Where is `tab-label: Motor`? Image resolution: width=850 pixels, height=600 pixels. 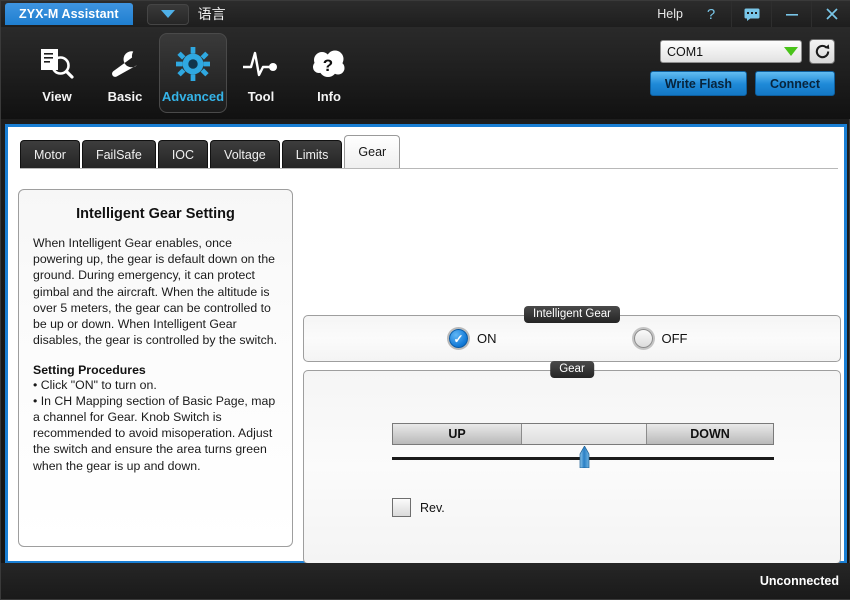
tab-label: Motor is located at coordinates (50, 155).